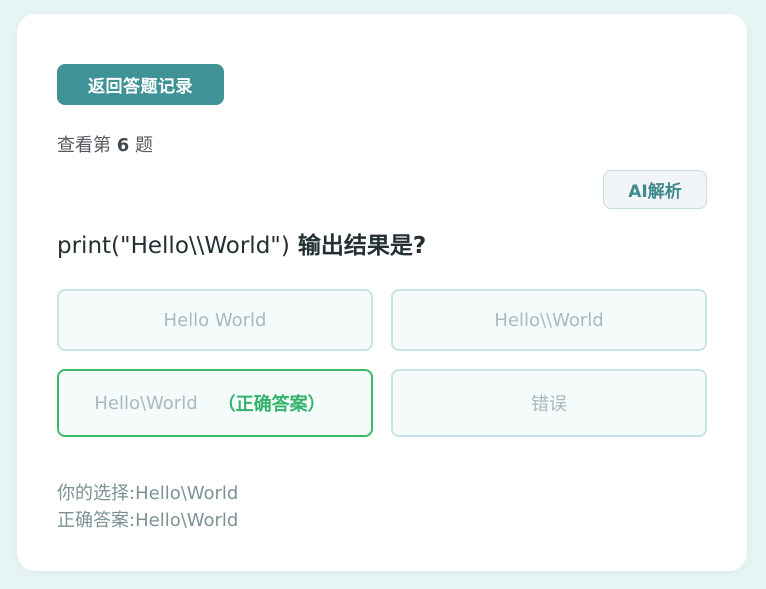 Image resolution: width=766 pixels, height=589 pixels. What do you see at coordinates (362, 246) in the screenshot?
I see `question-text: 输出结果是?` at bounding box center [362, 246].